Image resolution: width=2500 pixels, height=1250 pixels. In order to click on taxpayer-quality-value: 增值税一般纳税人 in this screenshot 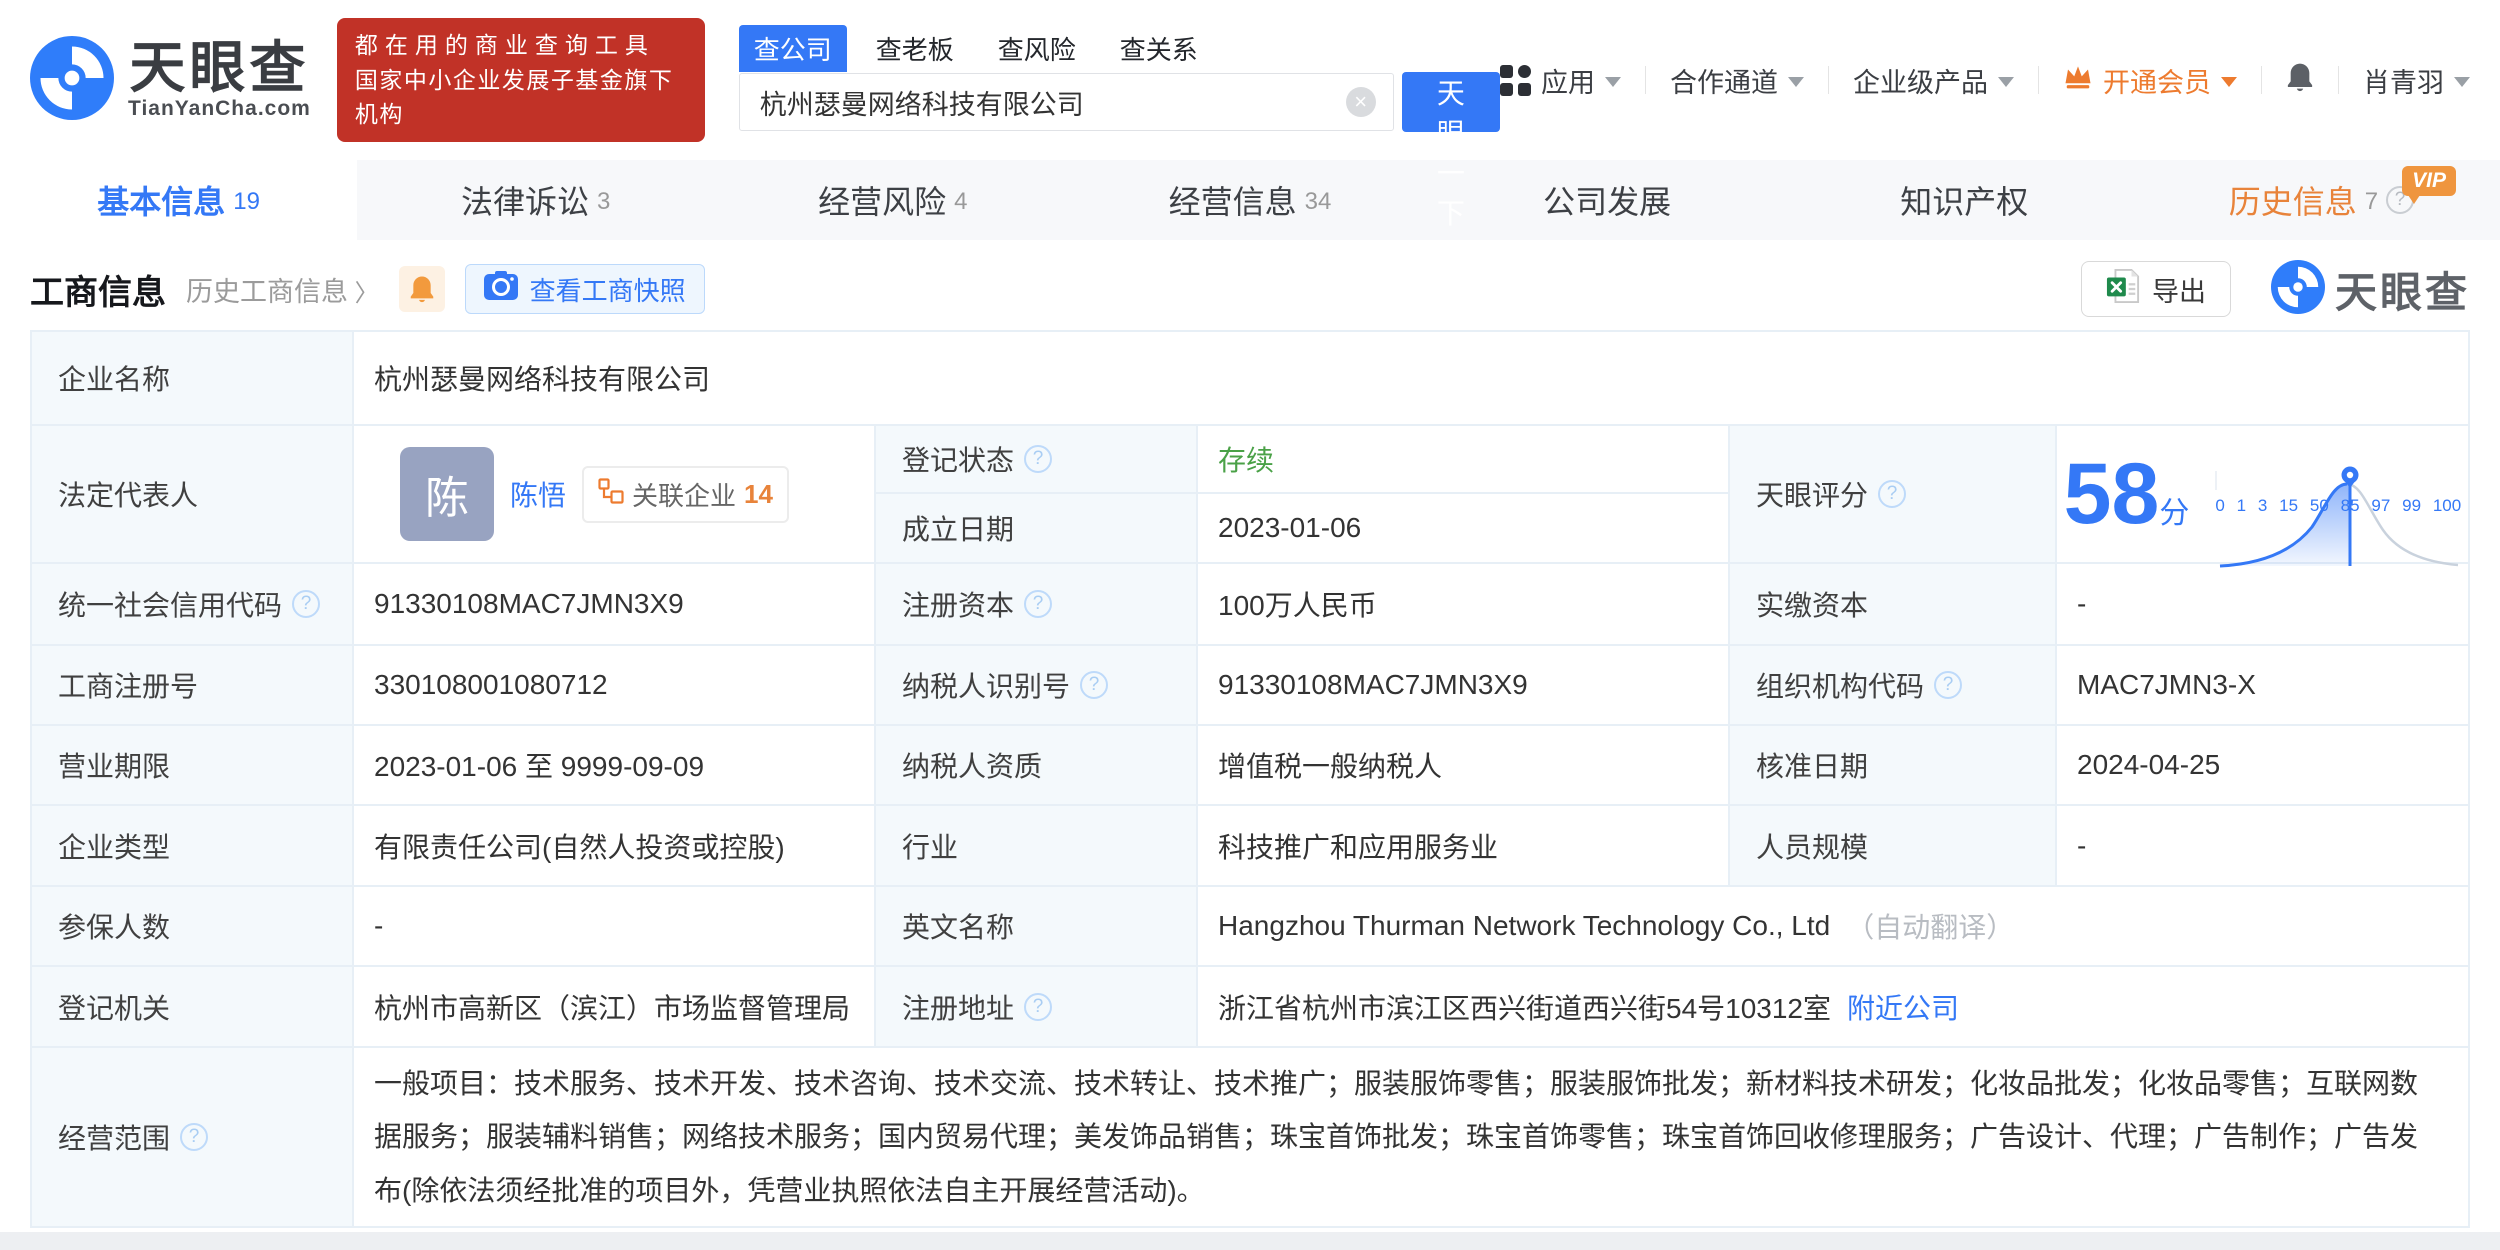, I will do `click(1463, 765)`.